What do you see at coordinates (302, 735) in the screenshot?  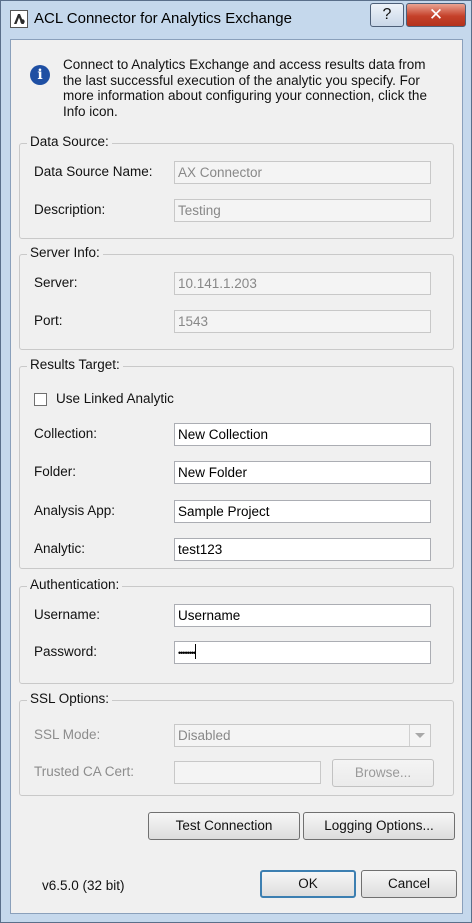 I see `ssl-mode-select: Disabled` at bounding box center [302, 735].